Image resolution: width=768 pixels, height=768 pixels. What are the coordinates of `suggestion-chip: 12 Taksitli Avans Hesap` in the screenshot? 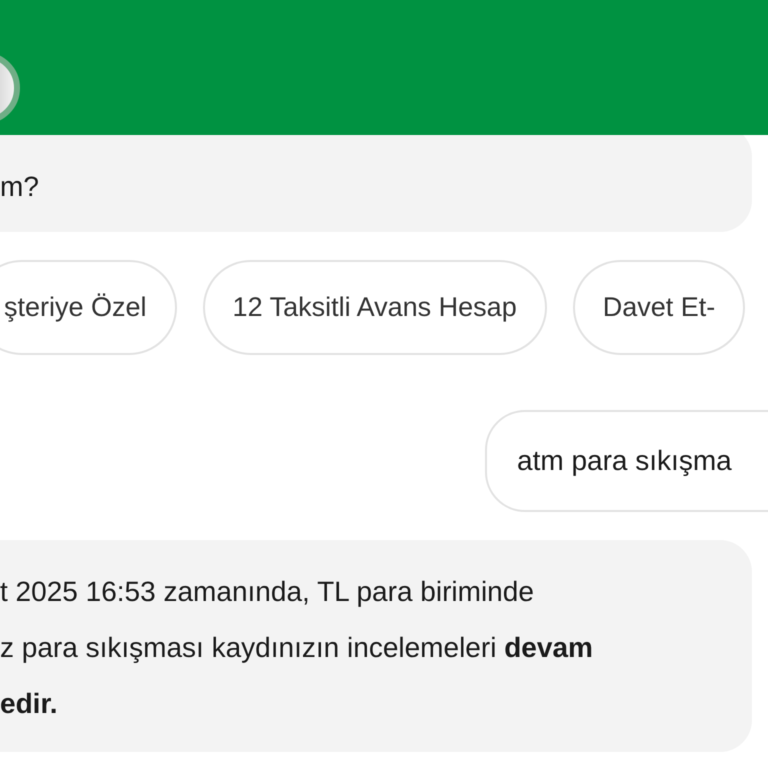 It's located at (374, 307).